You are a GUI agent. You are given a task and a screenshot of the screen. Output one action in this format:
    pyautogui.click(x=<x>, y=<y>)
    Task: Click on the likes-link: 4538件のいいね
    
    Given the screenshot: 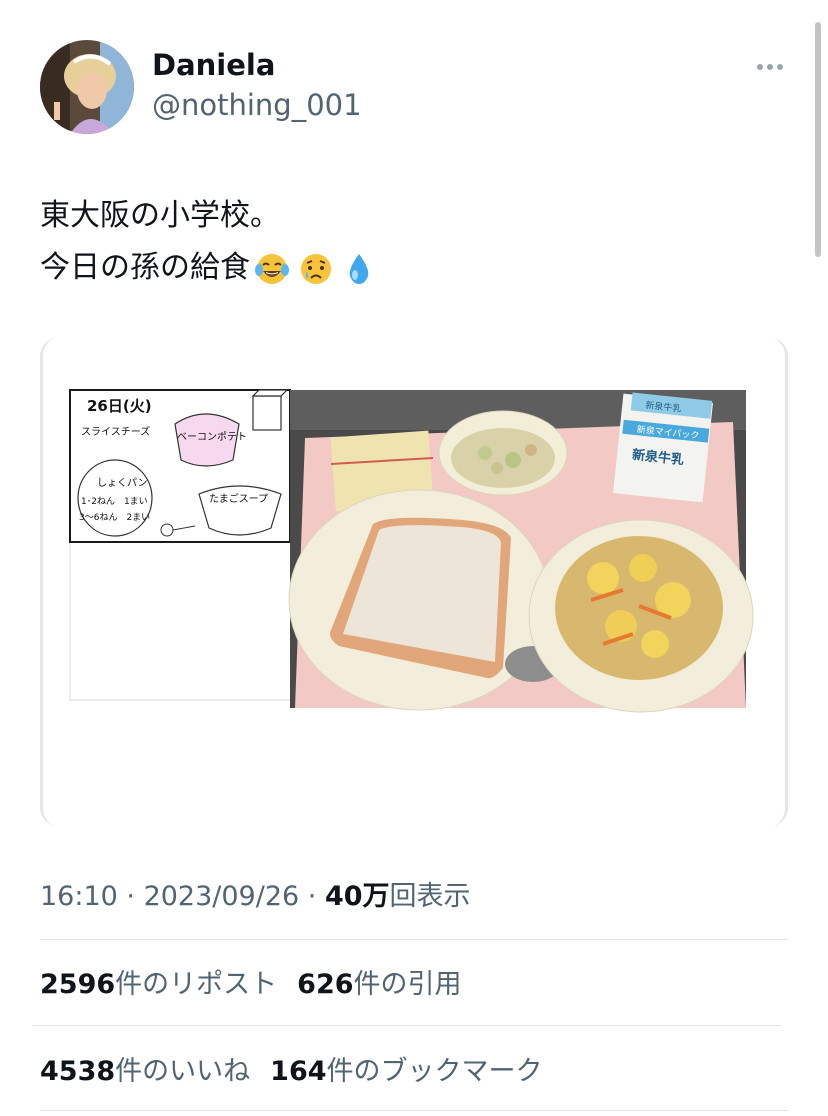 What is the action you would take?
    pyautogui.click(x=145, y=1071)
    